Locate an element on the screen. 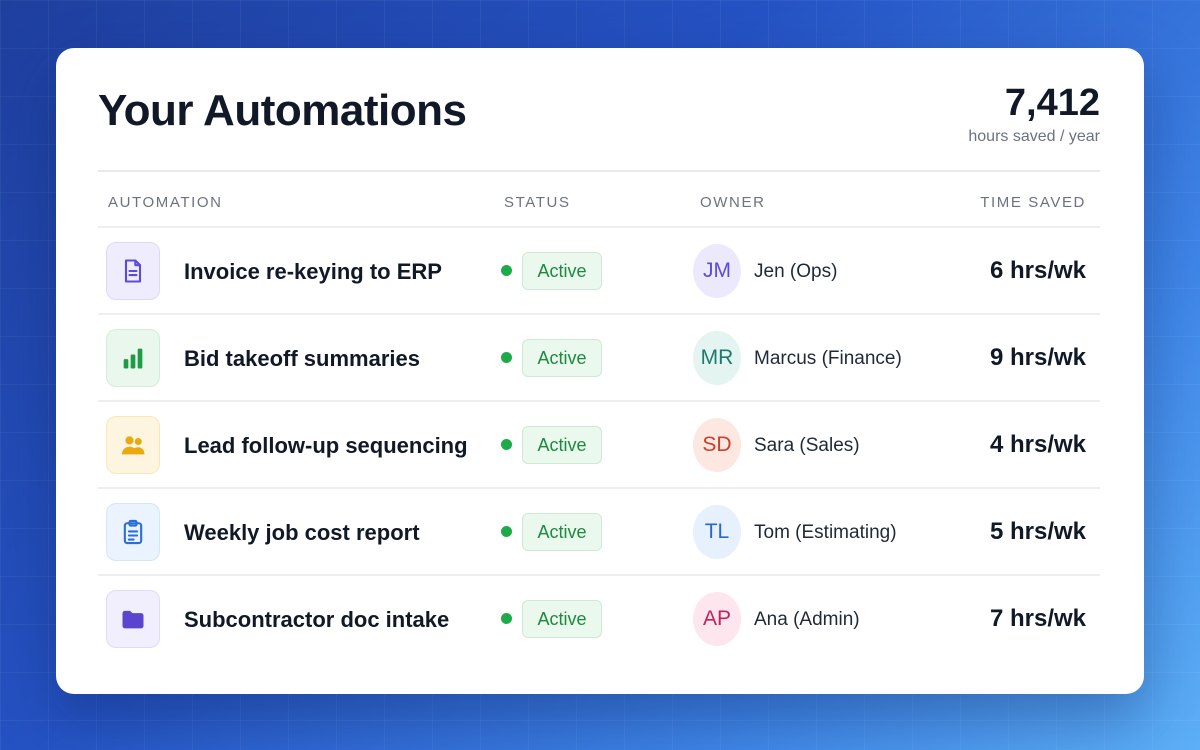 The image size is (1200, 750). hours-saved-stat: 7,412 hours saved / year is located at coordinates (1034, 115).